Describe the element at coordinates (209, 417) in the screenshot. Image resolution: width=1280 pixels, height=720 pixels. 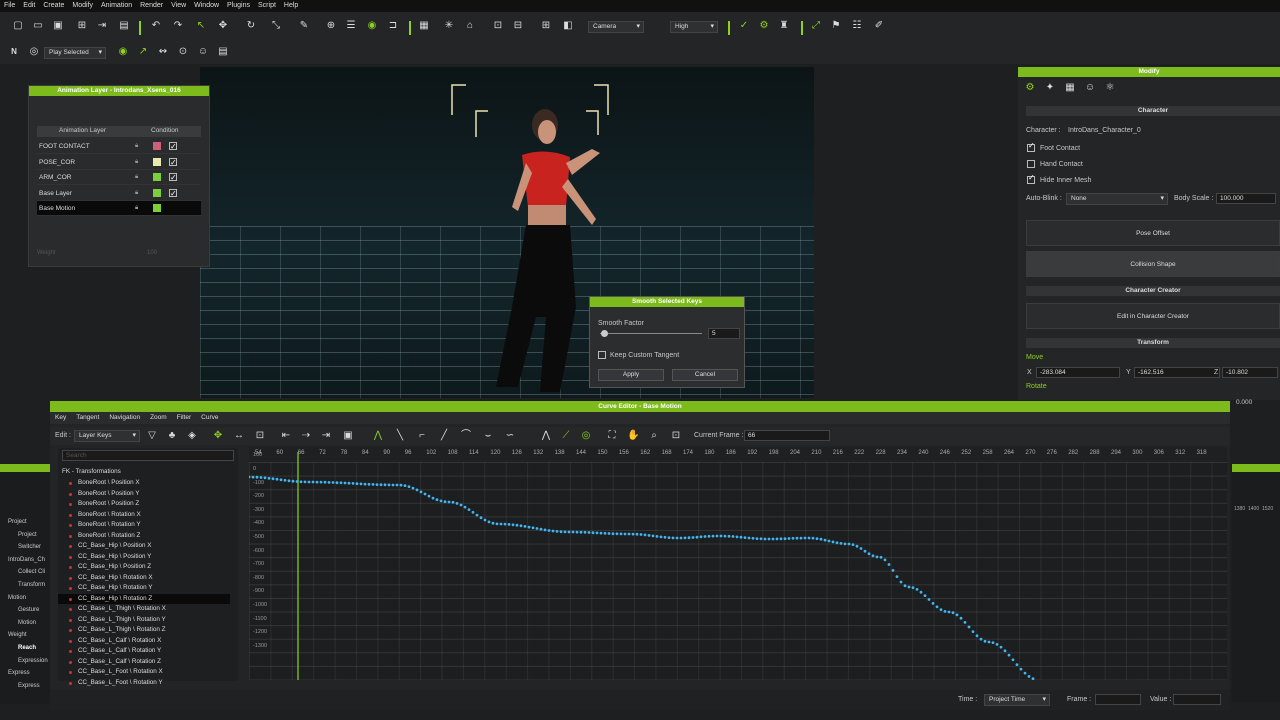
I see `curve-menu-curve: Curve` at that location.